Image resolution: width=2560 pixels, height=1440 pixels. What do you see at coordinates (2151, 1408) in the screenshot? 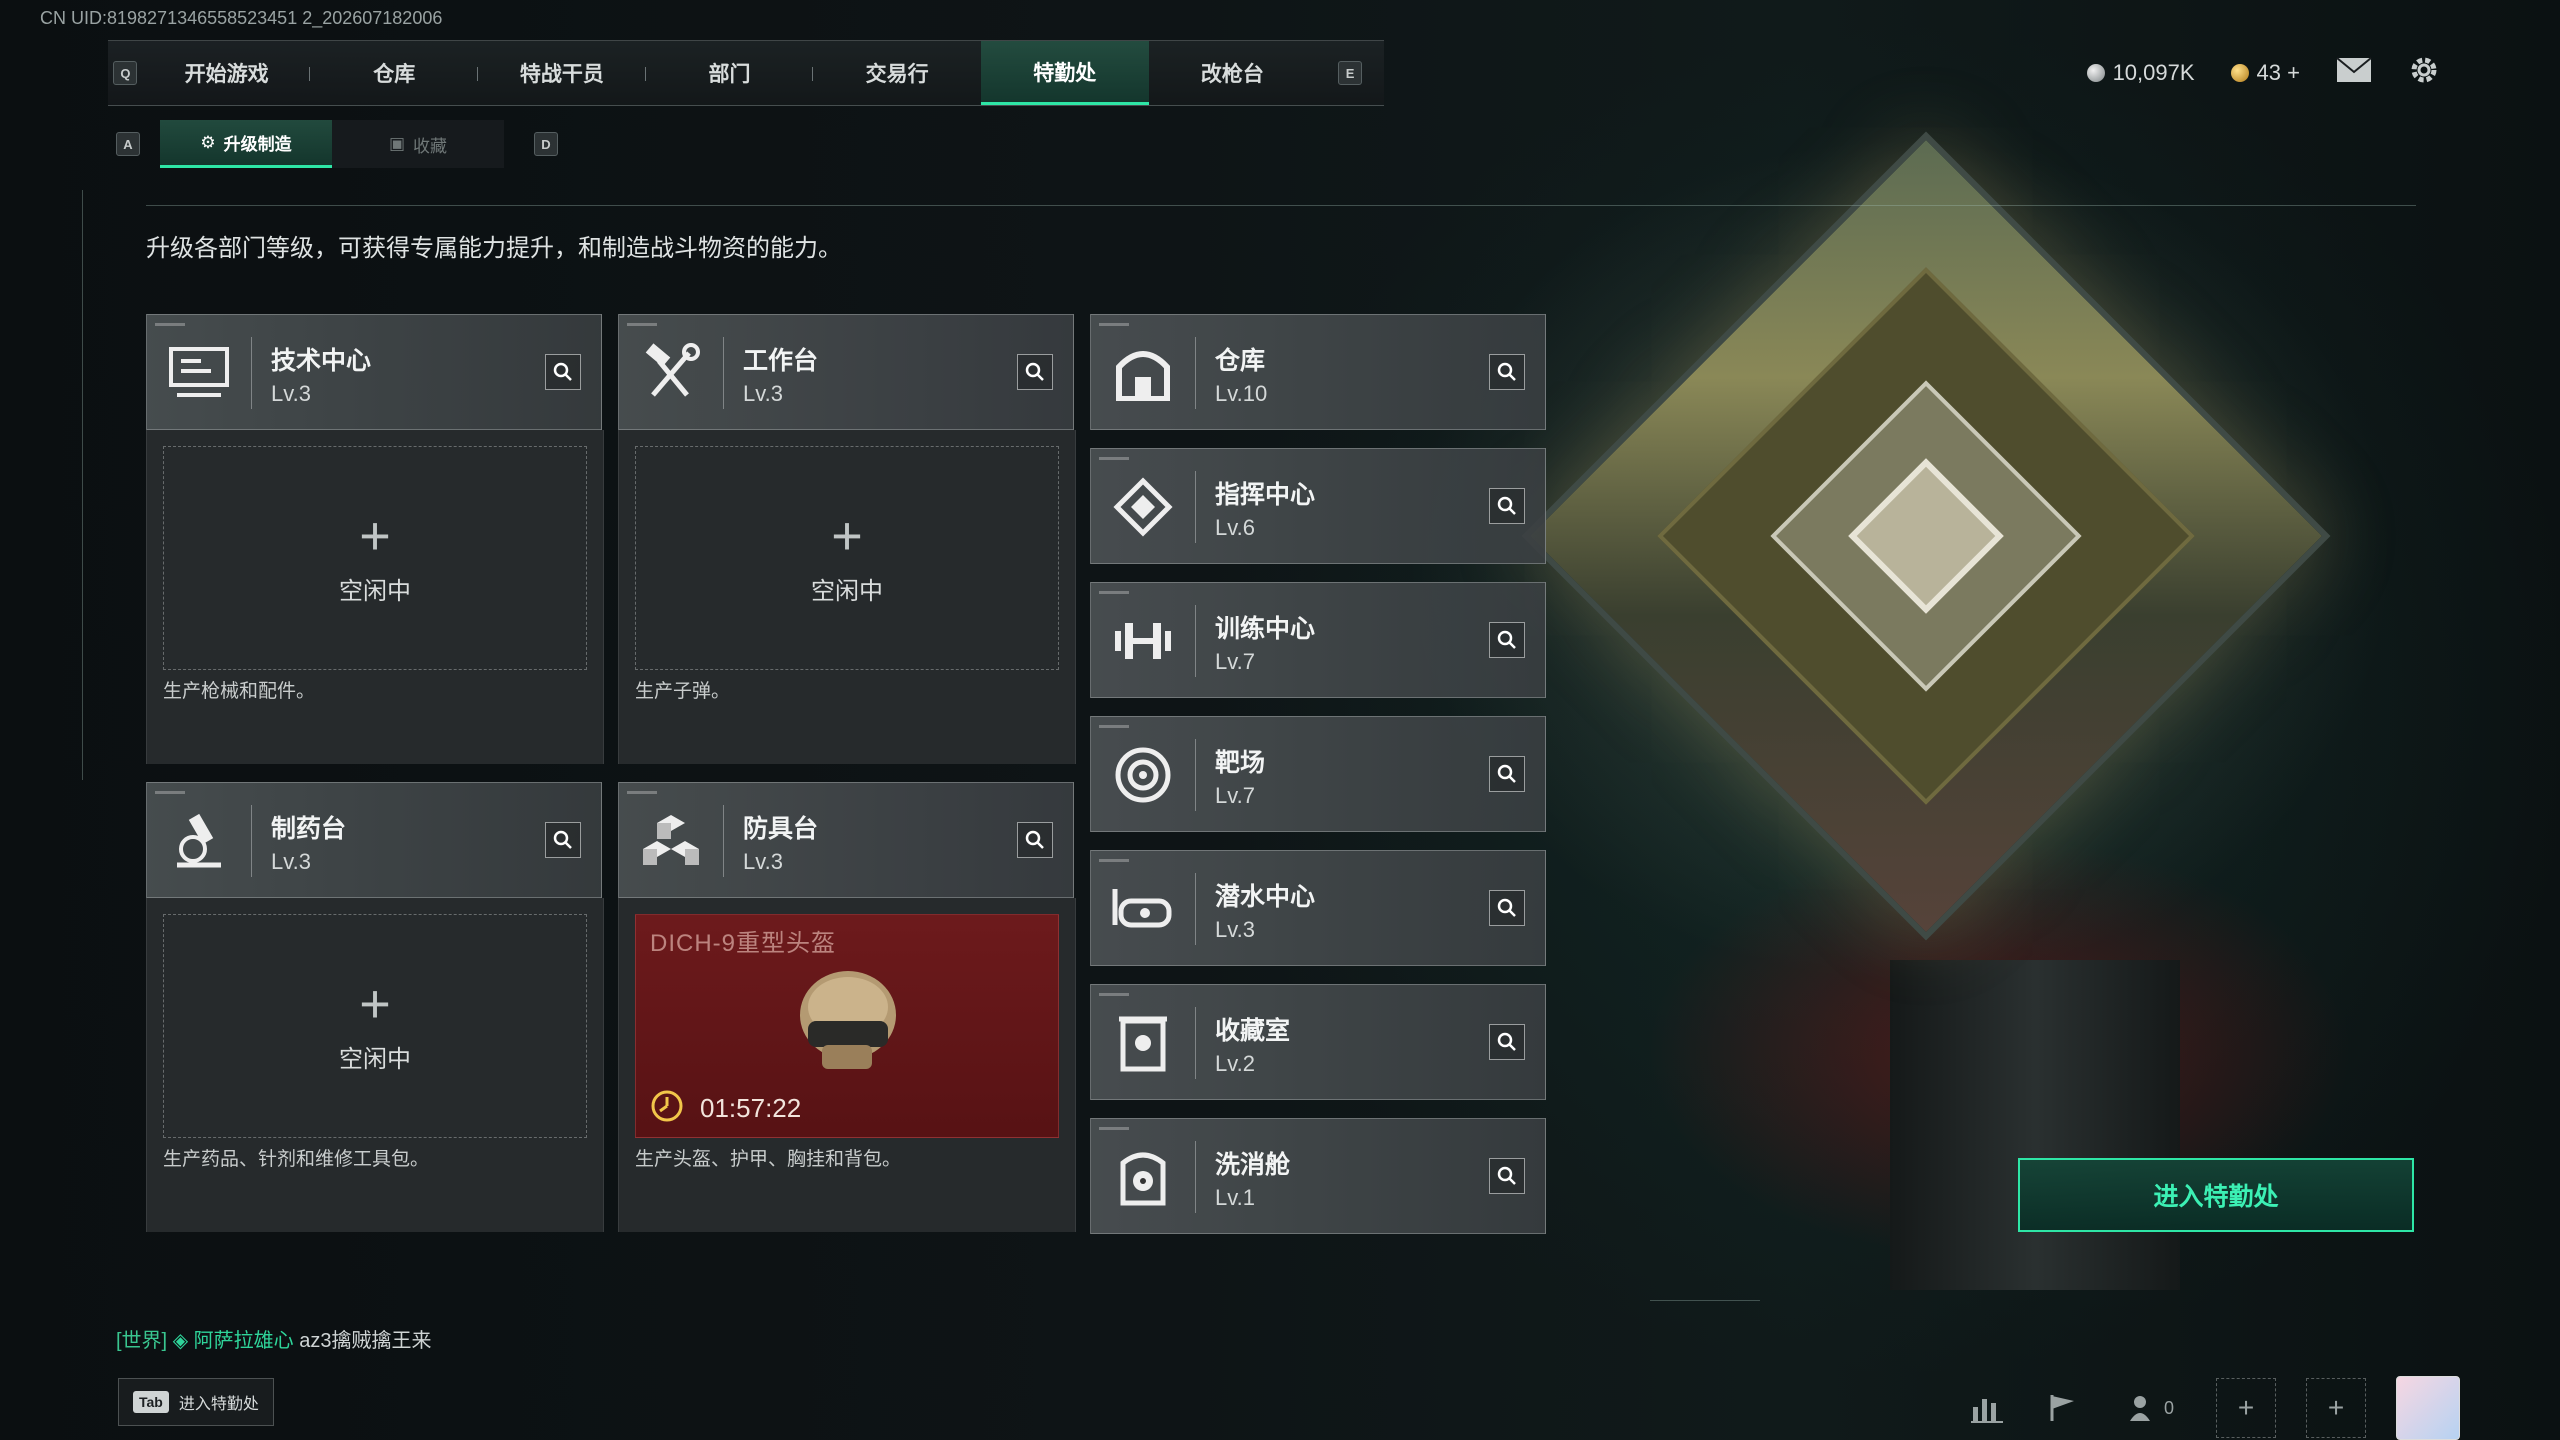
I see `friends-button: 0` at bounding box center [2151, 1408].